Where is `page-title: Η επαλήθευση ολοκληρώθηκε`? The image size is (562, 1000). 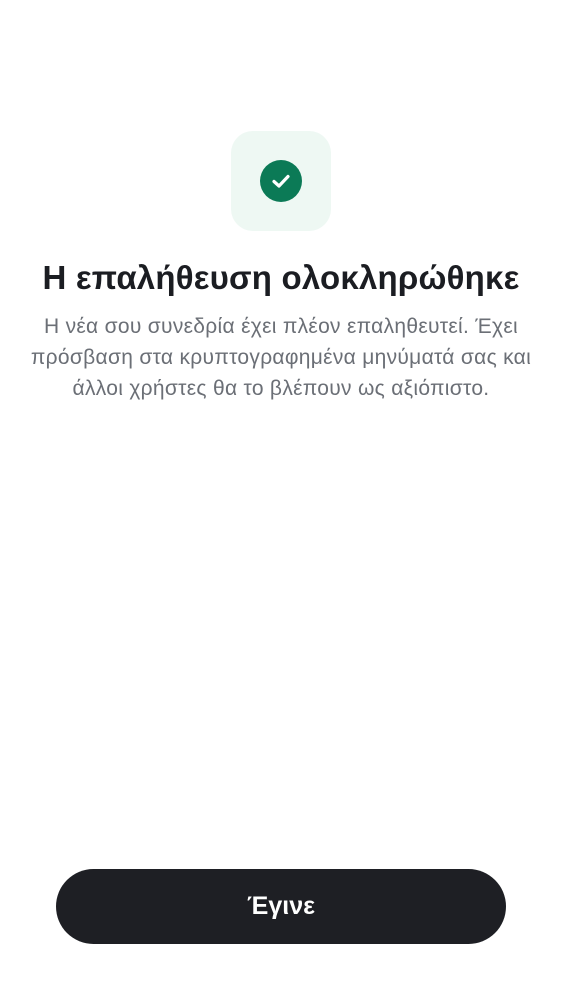
page-title: Η επαλήθευση ολοκληρώθηκε is located at coordinates (281, 277).